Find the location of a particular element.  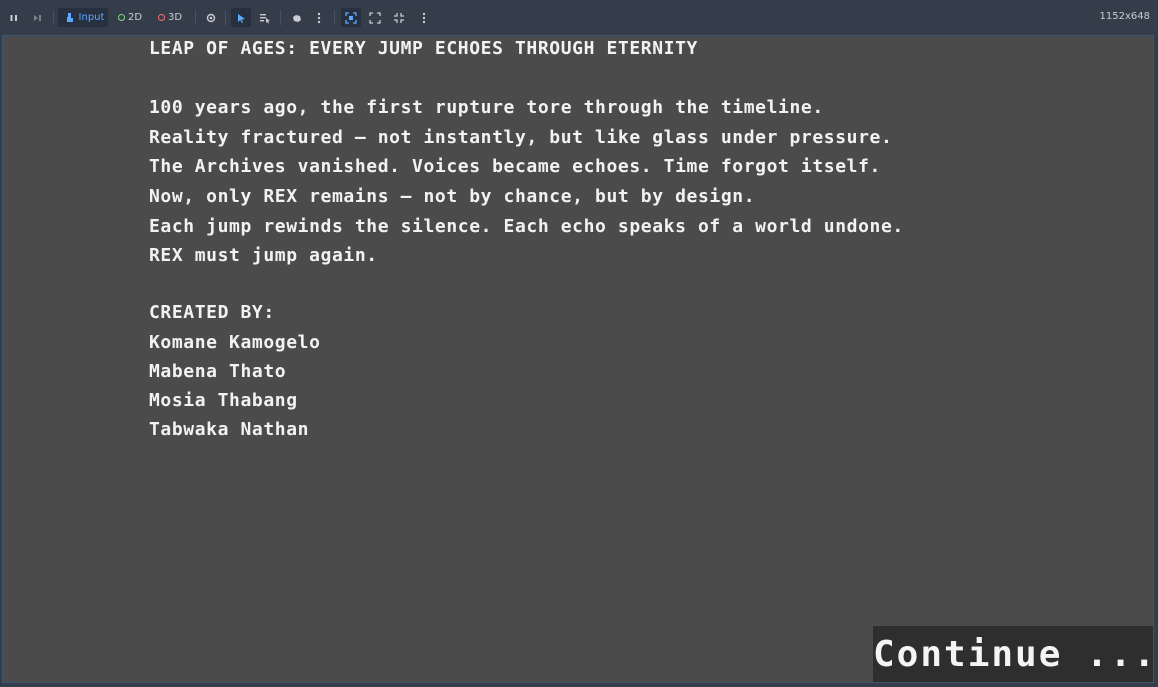

2d-ring-icon is located at coordinates (121, 17).